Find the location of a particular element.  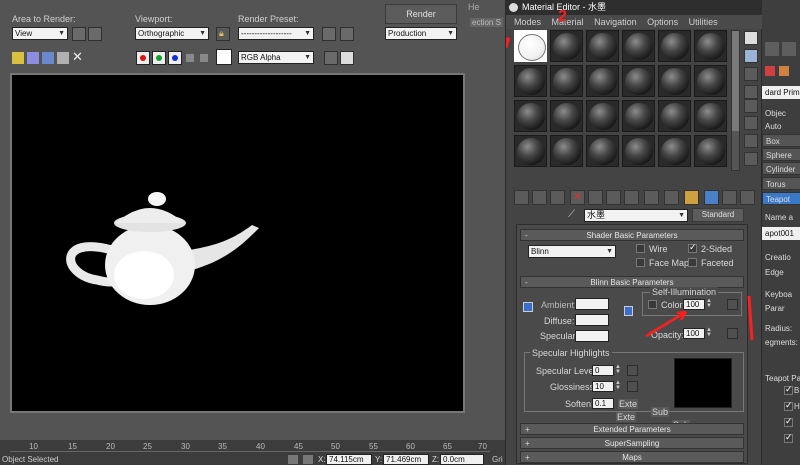

z-label: Z: is located at coordinates (436, 459).